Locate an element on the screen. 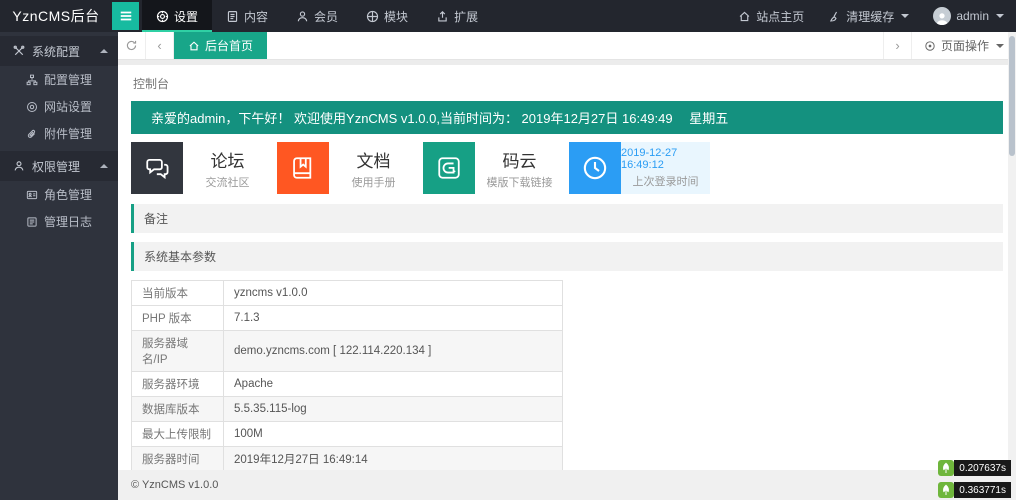 The height and width of the screenshot is (500, 1016). sidebar-item-attachment-management: 附件管理 is located at coordinates (59, 133).